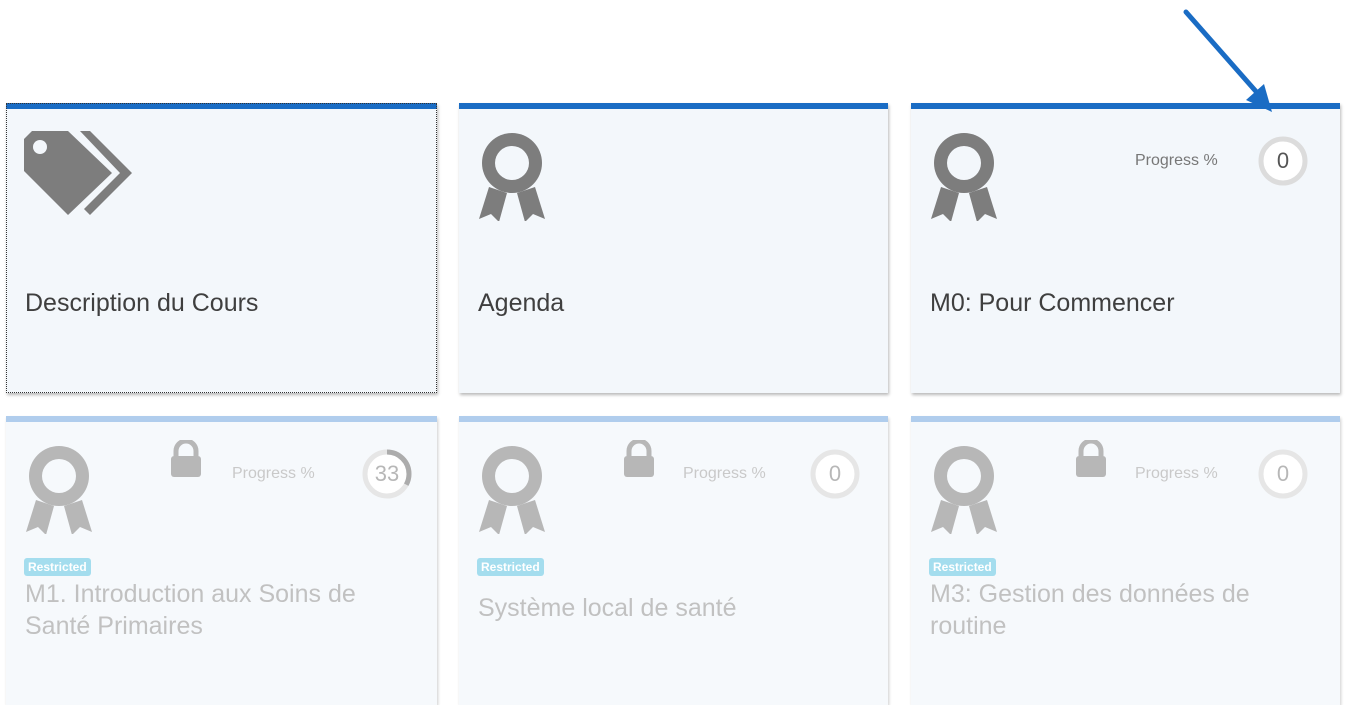 This screenshot has height=705, width=1348. I want to click on tile-title: Système local de santé, so click(607, 608).